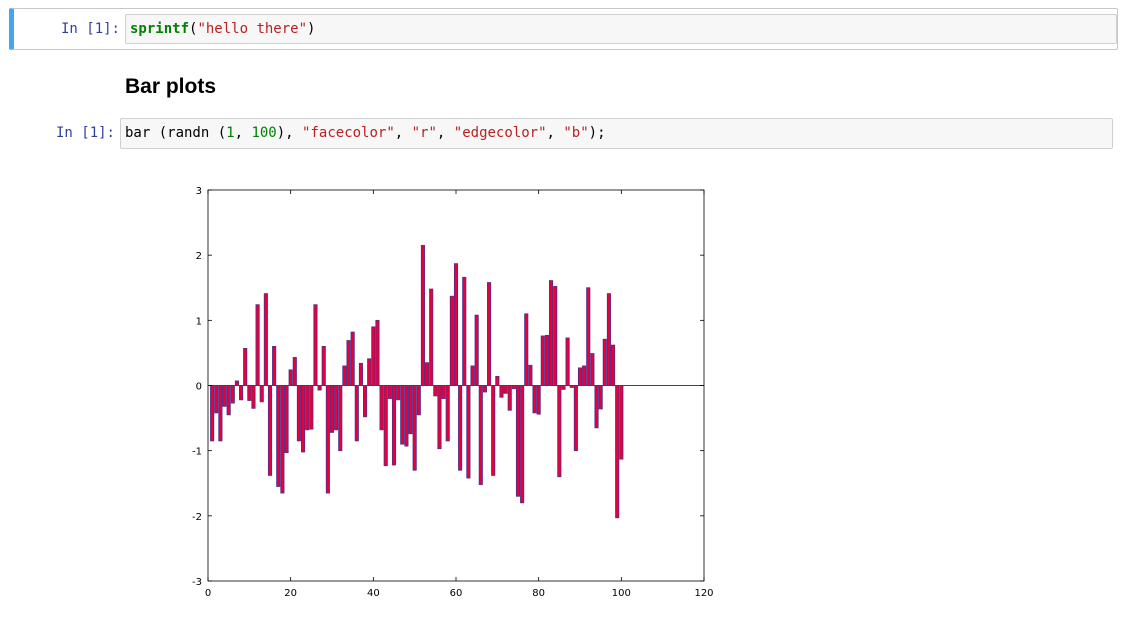 The image size is (1123, 628). What do you see at coordinates (538, 593) in the screenshot?
I see `x-tick-label: 80` at bounding box center [538, 593].